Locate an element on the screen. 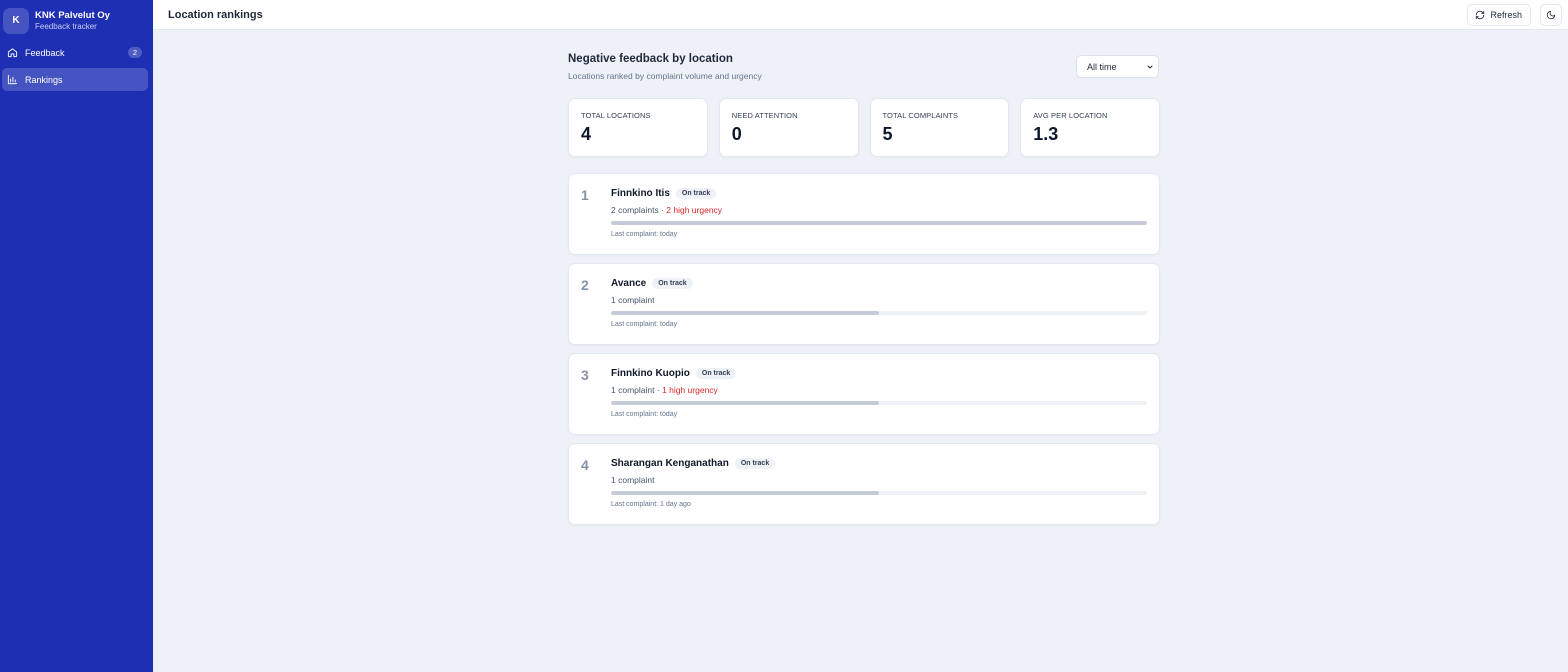  period-select-value: All time is located at coordinates (1102, 66).